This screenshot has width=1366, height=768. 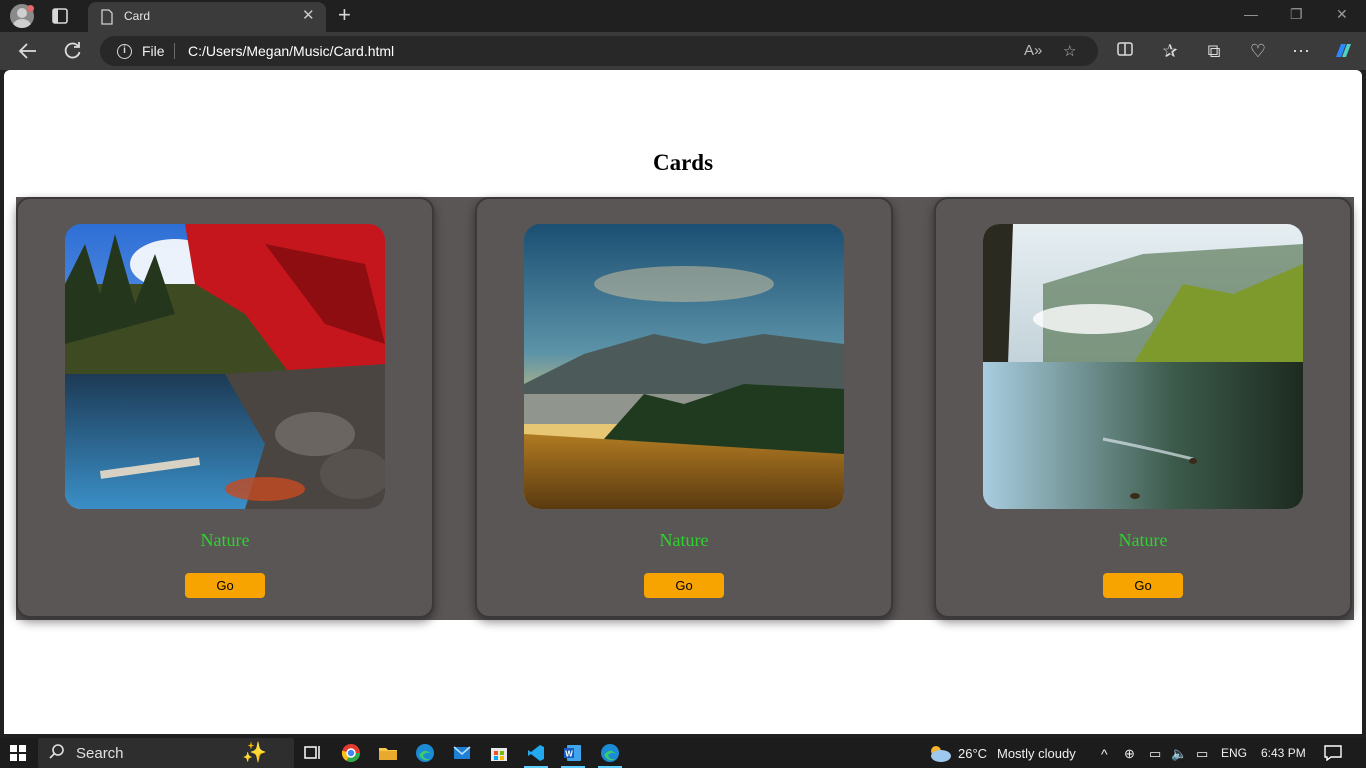 What do you see at coordinates (1301, 51) in the screenshot?
I see `more-options-icon: ⋯` at bounding box center [1301, 51].